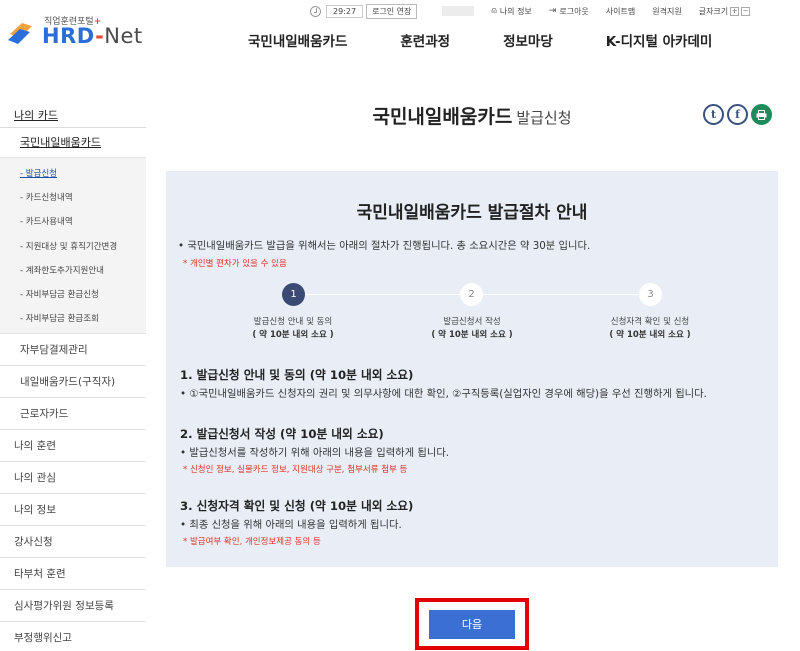 The image size is (800, 651). What do you see at coordinates (291, 525) in the screenshot?
I see `section-3-desc: • 최종 신청을 위해 아래의 내용을 입력하게 됩니다.` at bounding box center [291, 525].